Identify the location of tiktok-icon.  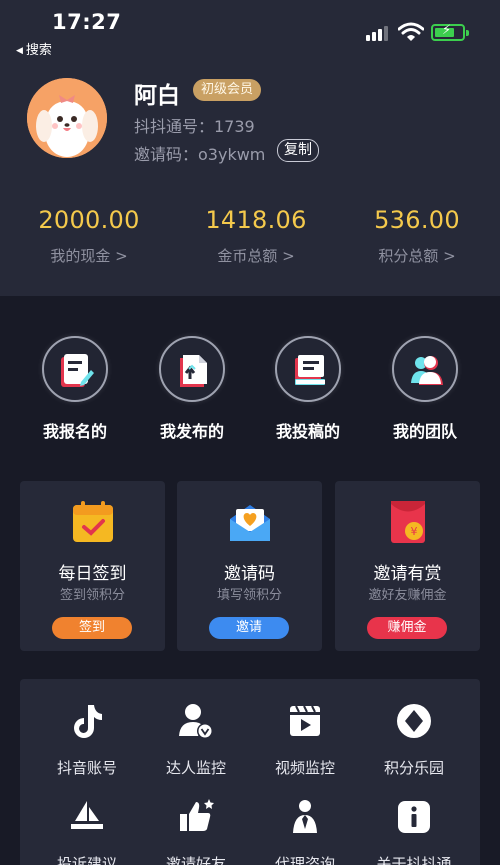
(88, 721).